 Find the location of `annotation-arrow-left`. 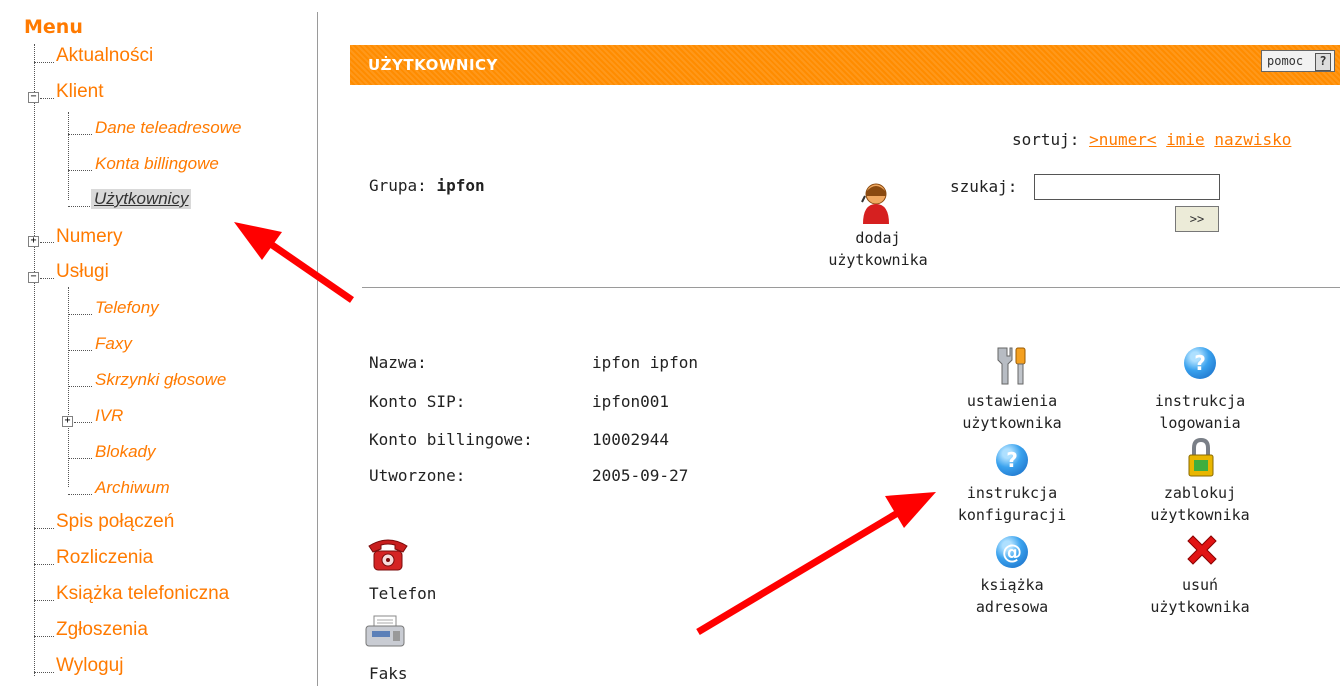

annotation-arrow-left is located at coordinates (307, 269).